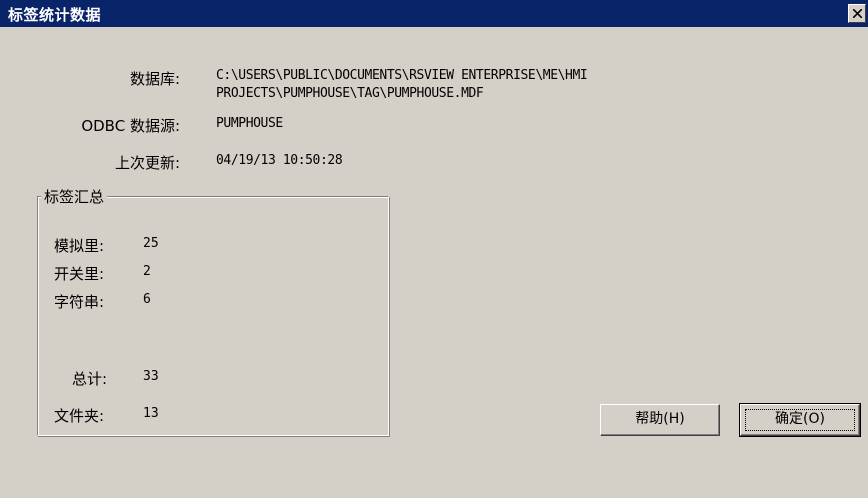  Describe the element at coordinates (147, 299) in the screenshot. I see `string-value: 6` at that location.